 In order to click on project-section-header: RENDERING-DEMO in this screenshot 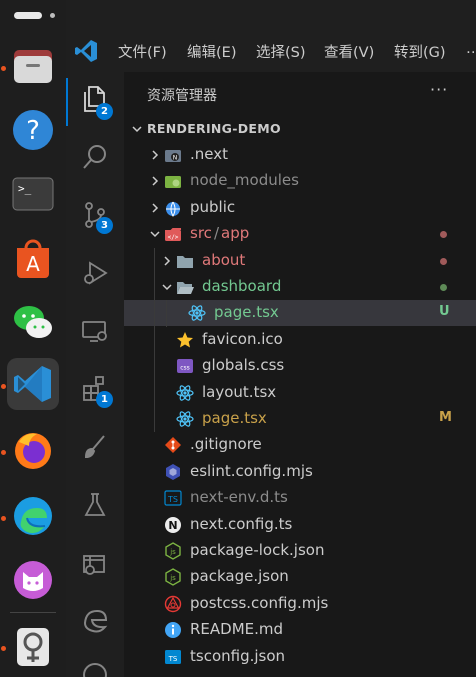, I will do `click(300, 129)`.